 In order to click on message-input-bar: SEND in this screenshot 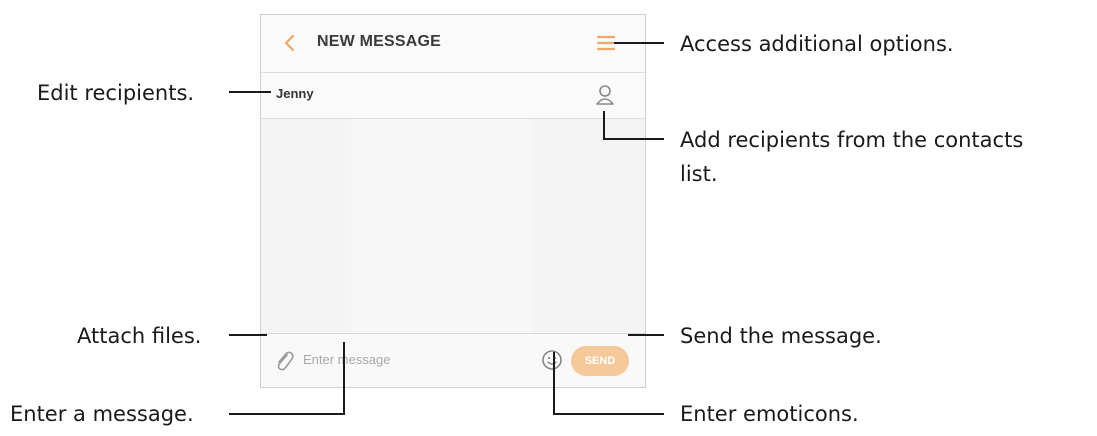, I will do `click(453, 360)`.